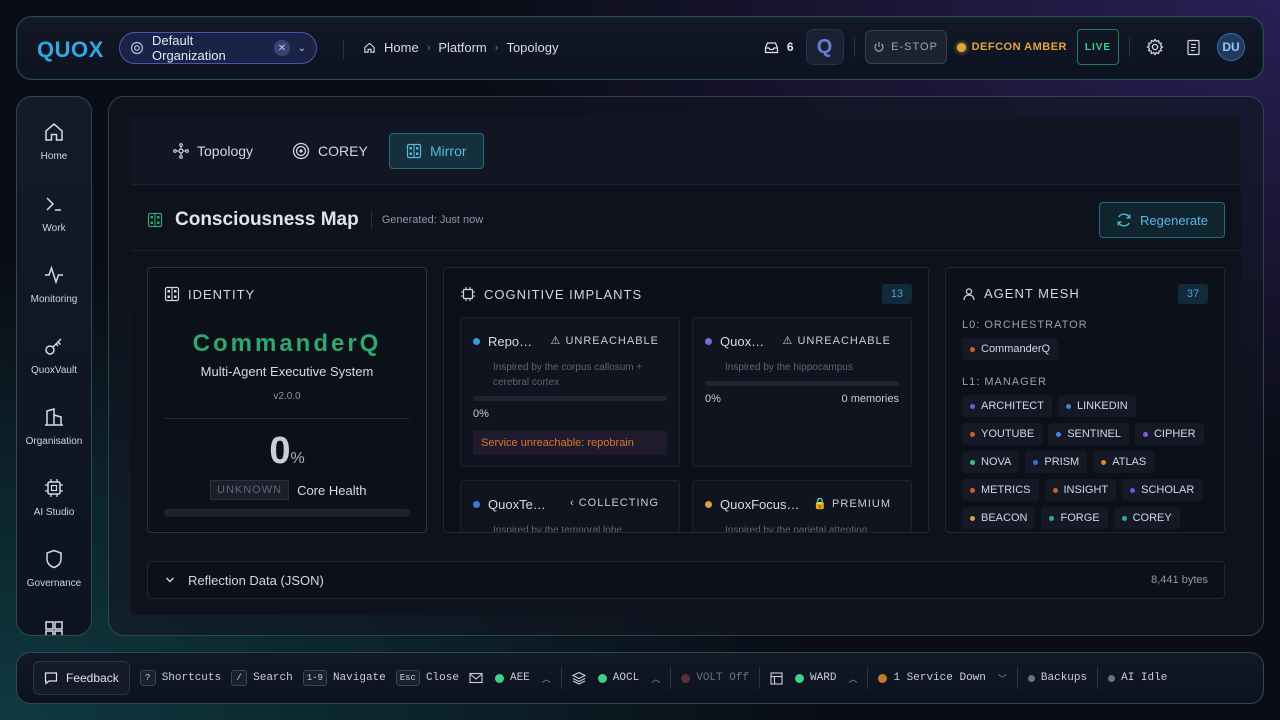 Image resolution: width=1280 pixels, height=720 pixels. I want to click on reflection-bytes: 8,441 bytes, so click(1179, 580).